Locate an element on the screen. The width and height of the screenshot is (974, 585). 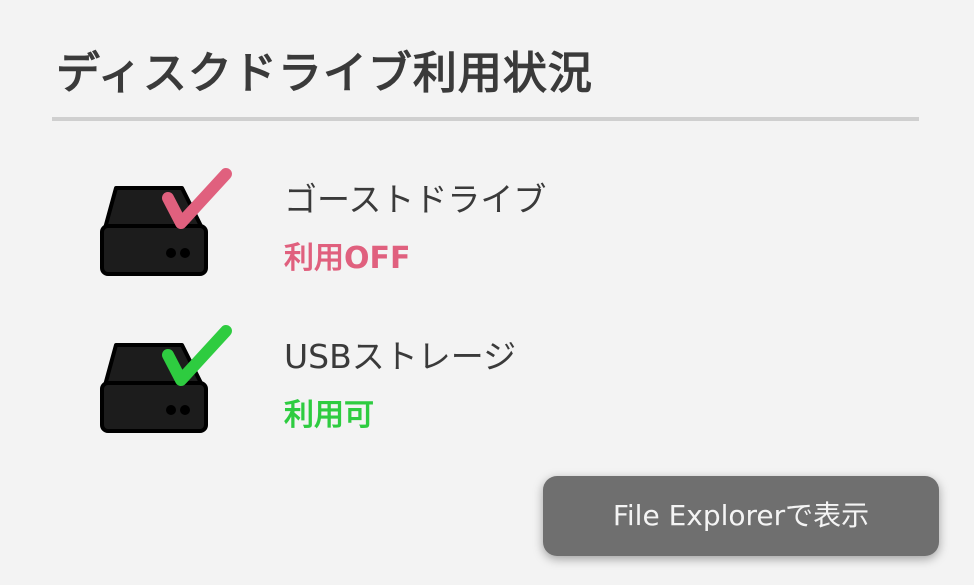
page-title: ディスクドライブ利用状況 is located at coordinates (324, 73).